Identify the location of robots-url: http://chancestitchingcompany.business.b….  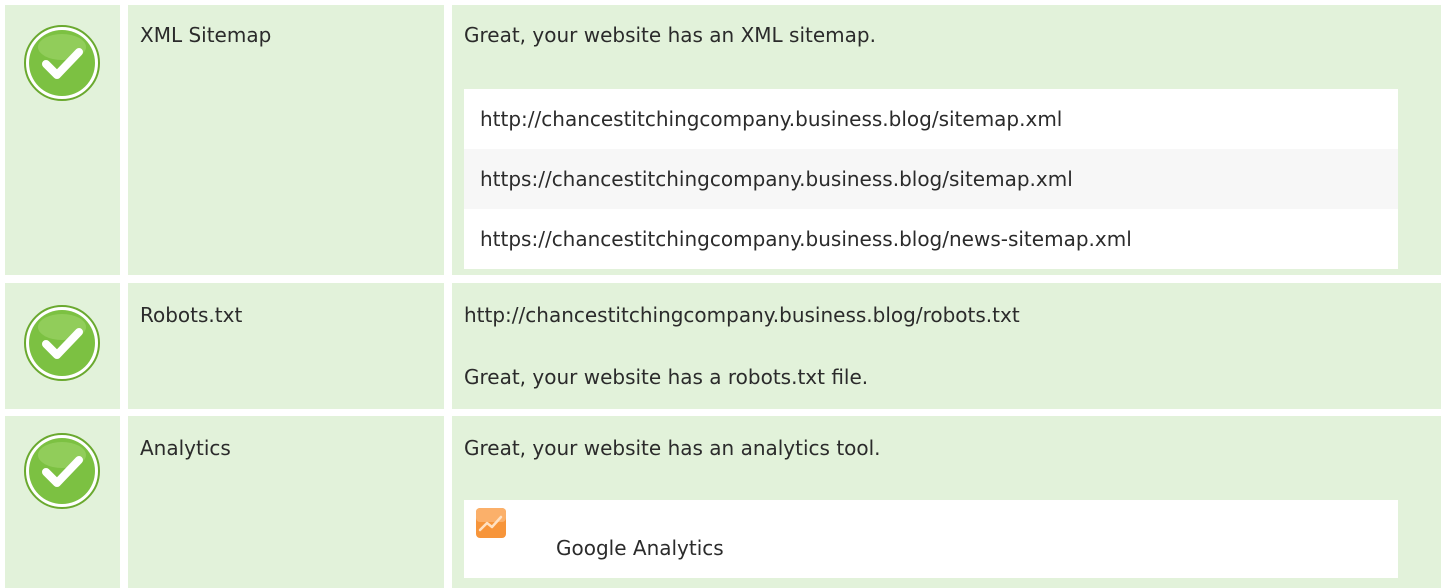
(742, 315).